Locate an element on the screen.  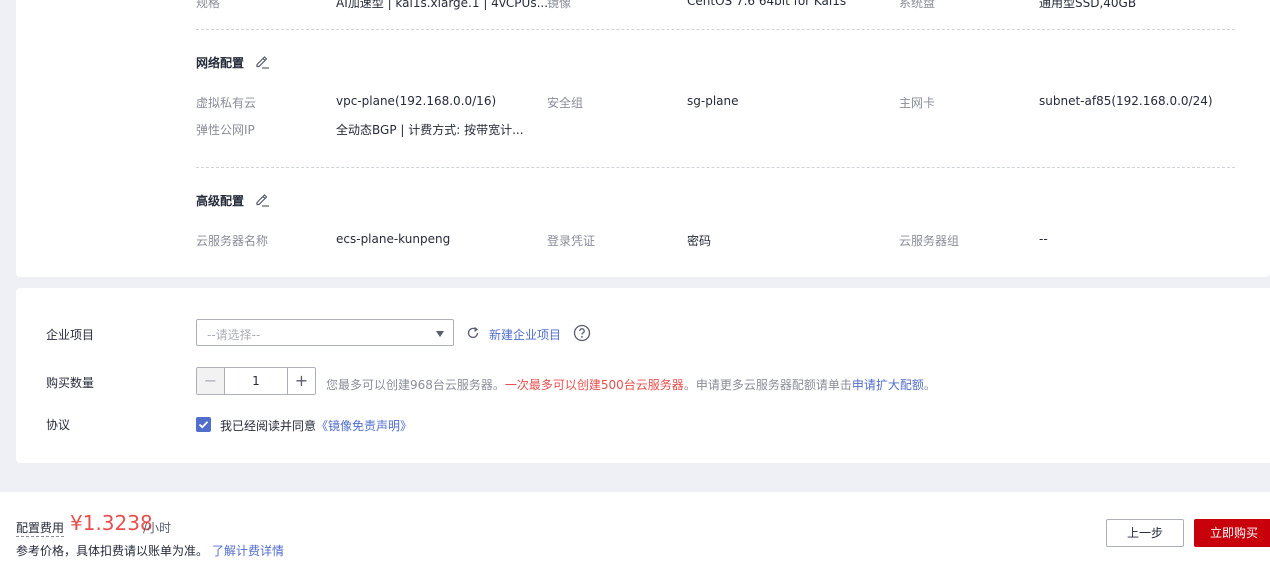
system-disk-label: 系统盘 is located at coordinates (917, 5).